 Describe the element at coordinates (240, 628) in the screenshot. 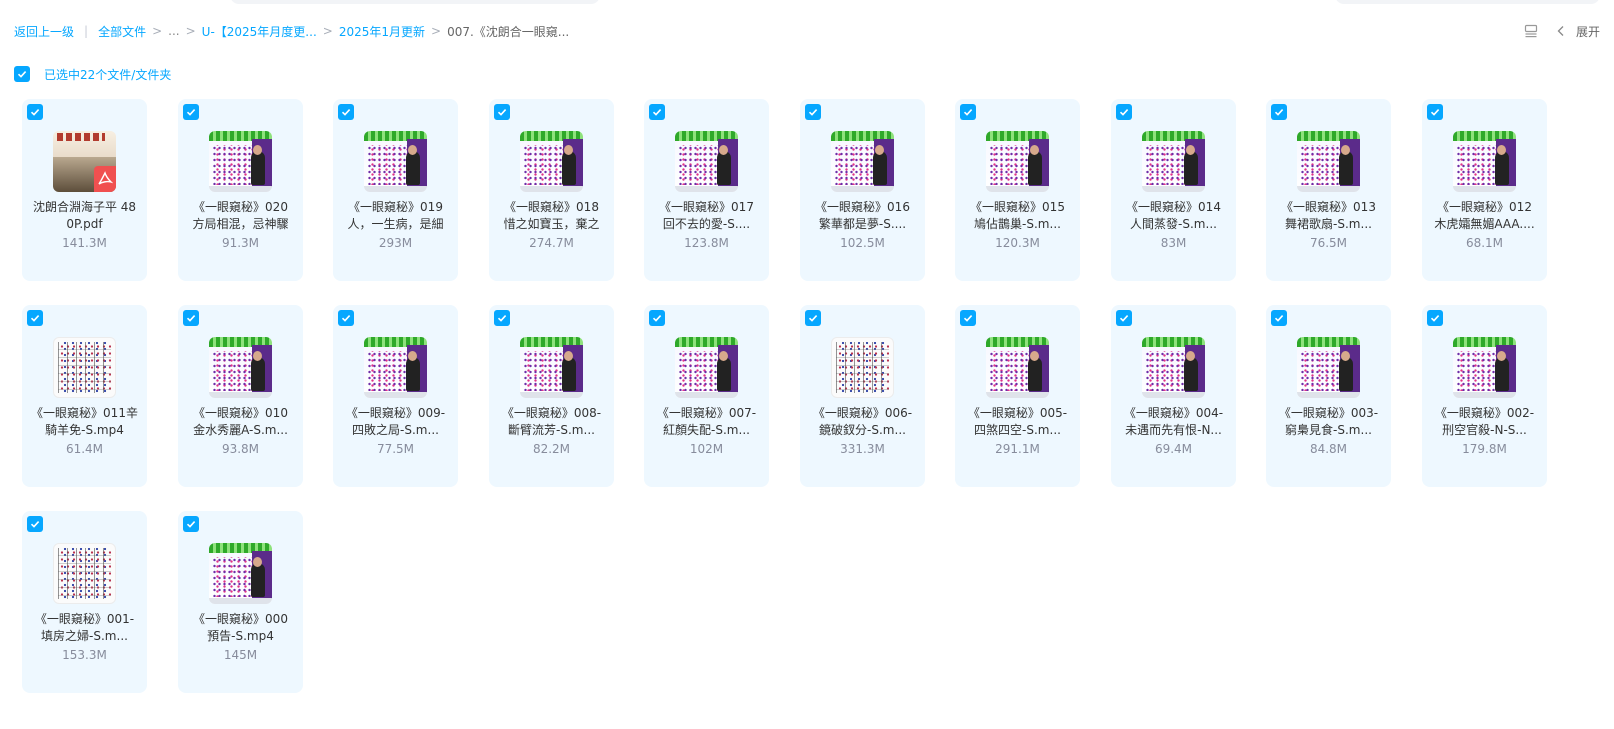

I see `file-name: 《一眼窺秘》000 預告-S.mp4` at that location.